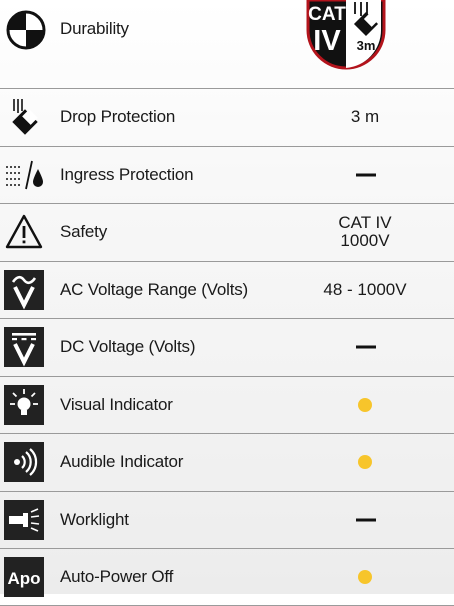  I want to click on row-label: Ingress Protection, so click(127, 174).